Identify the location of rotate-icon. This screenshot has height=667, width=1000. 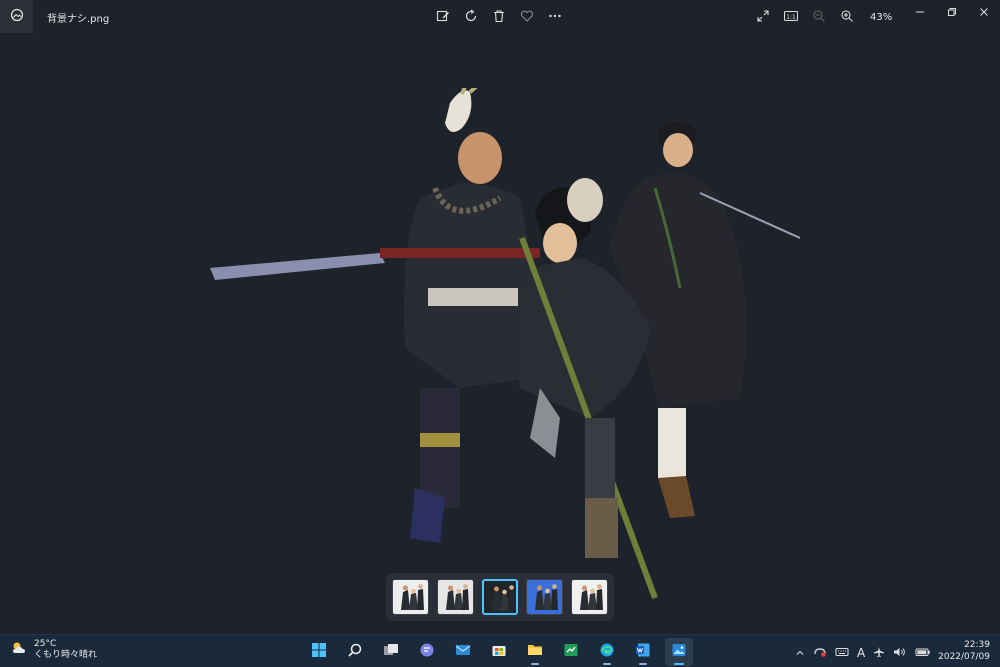
(471, 17).